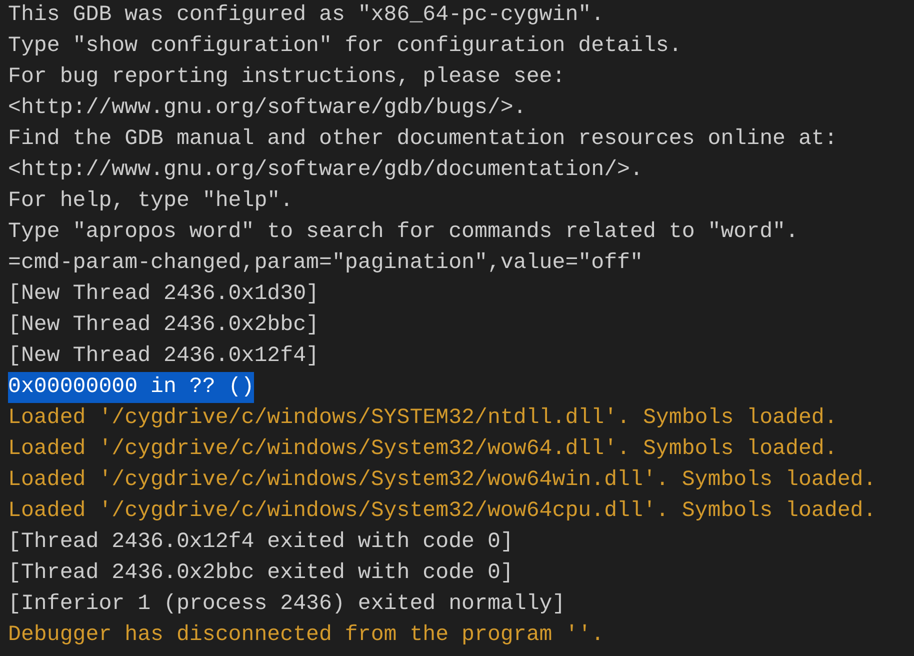 Image resolution: width=914 pixels, height=656 pixels. What do you see at coordinates (306, 635) in the screenshot?
I see `debugger-message: Debugger has disconnected from the program ''.` at bounding box center [306, 635].